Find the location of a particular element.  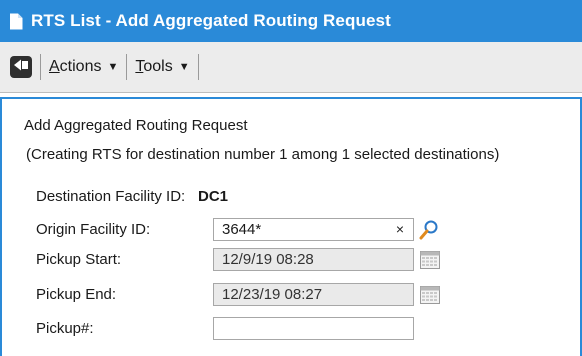

pickup-number-label: Pickup#: is located at coordinates (65, 328).